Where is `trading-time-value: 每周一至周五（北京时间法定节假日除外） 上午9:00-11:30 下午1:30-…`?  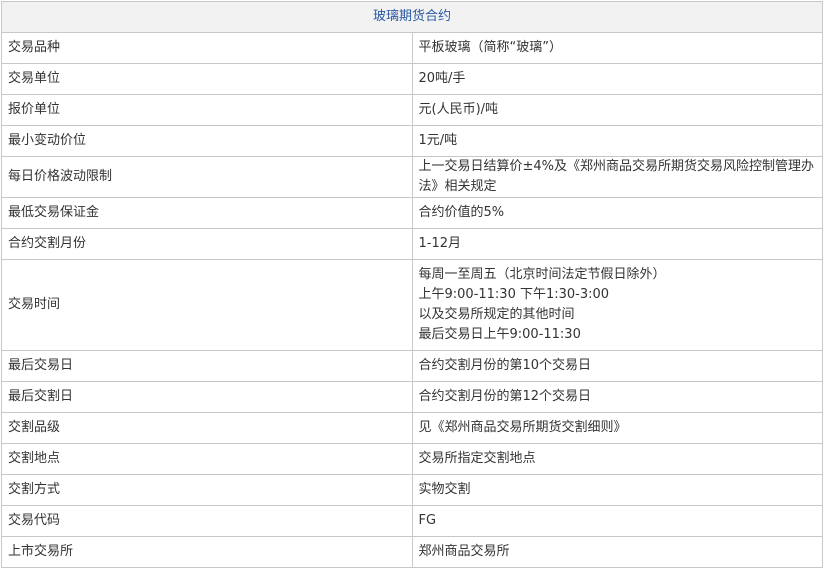
trading-time-value: 每周一至周五（北京时间法定节假日除外） 上午9:00-11:30 下午1:30-… is located at coordinates (617, 305).